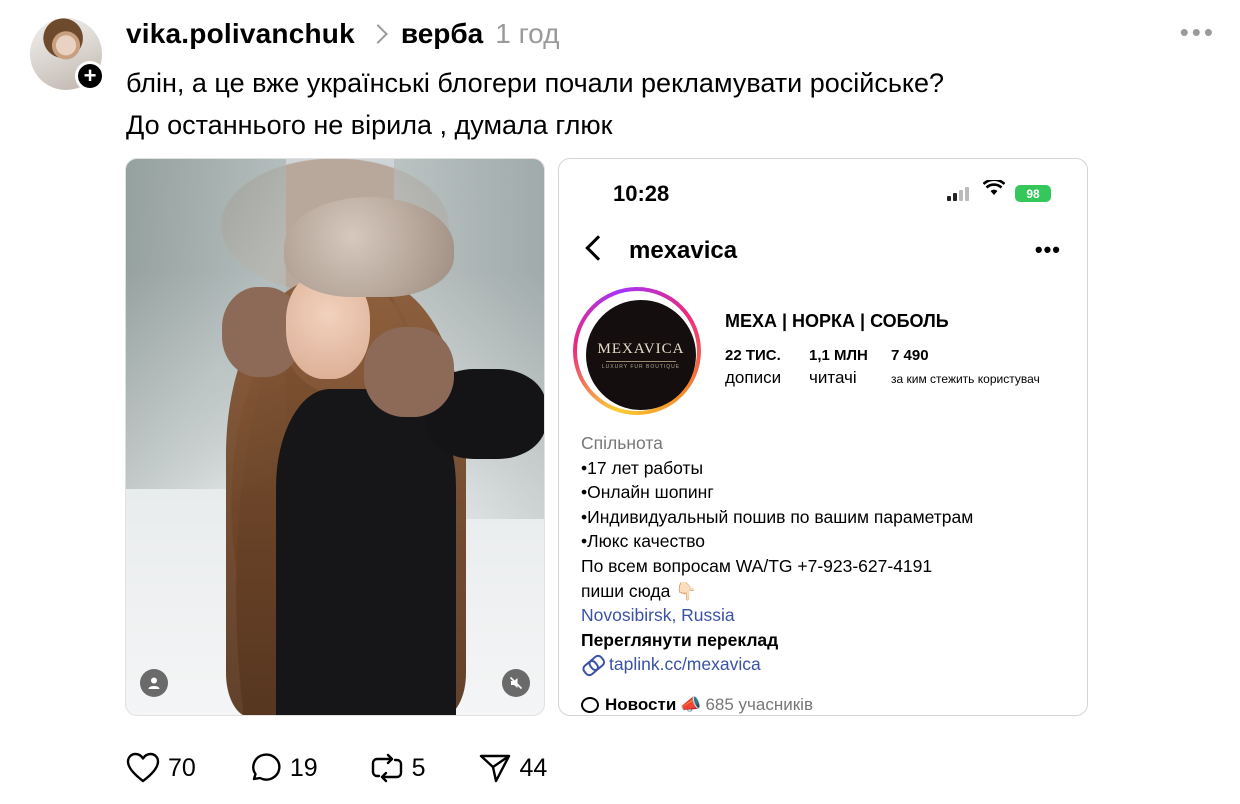  What do you see at coordinates (590, 705) in the screenshot?
I see `chat-bubble-icon` at bounding box center [590, 705].